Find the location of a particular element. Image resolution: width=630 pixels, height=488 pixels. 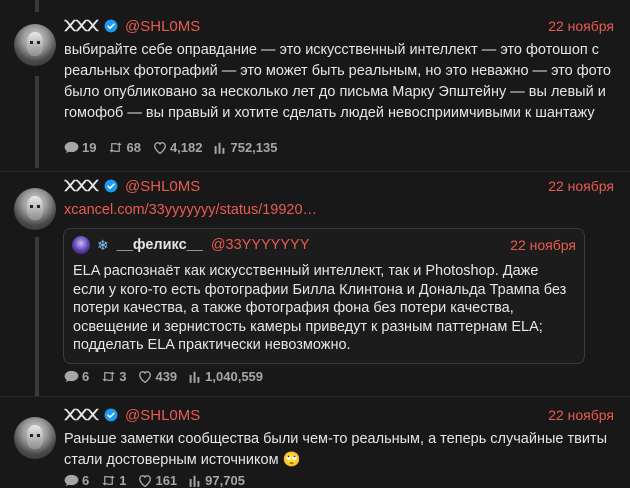

quote-avatar-icon is located at coordinates (81, 245).